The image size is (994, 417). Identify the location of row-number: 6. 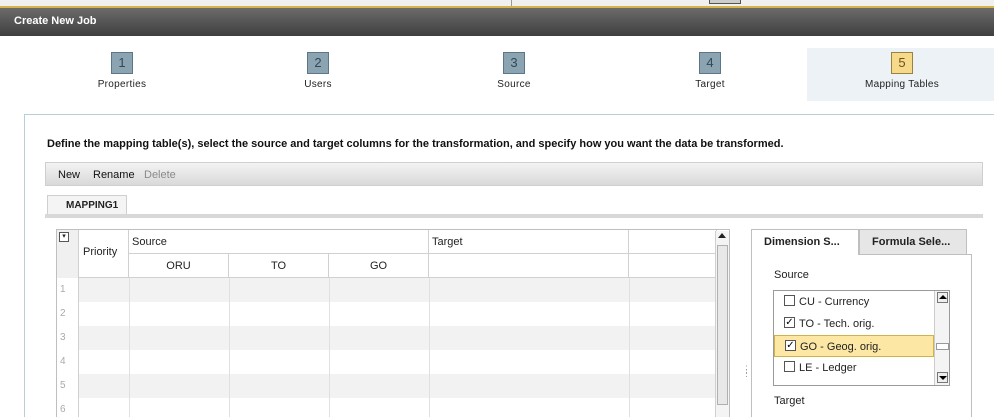
(68, 407).